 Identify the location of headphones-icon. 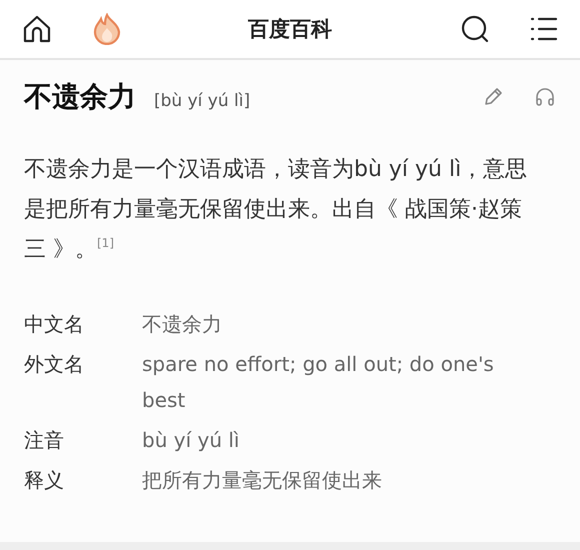
(545, 97).